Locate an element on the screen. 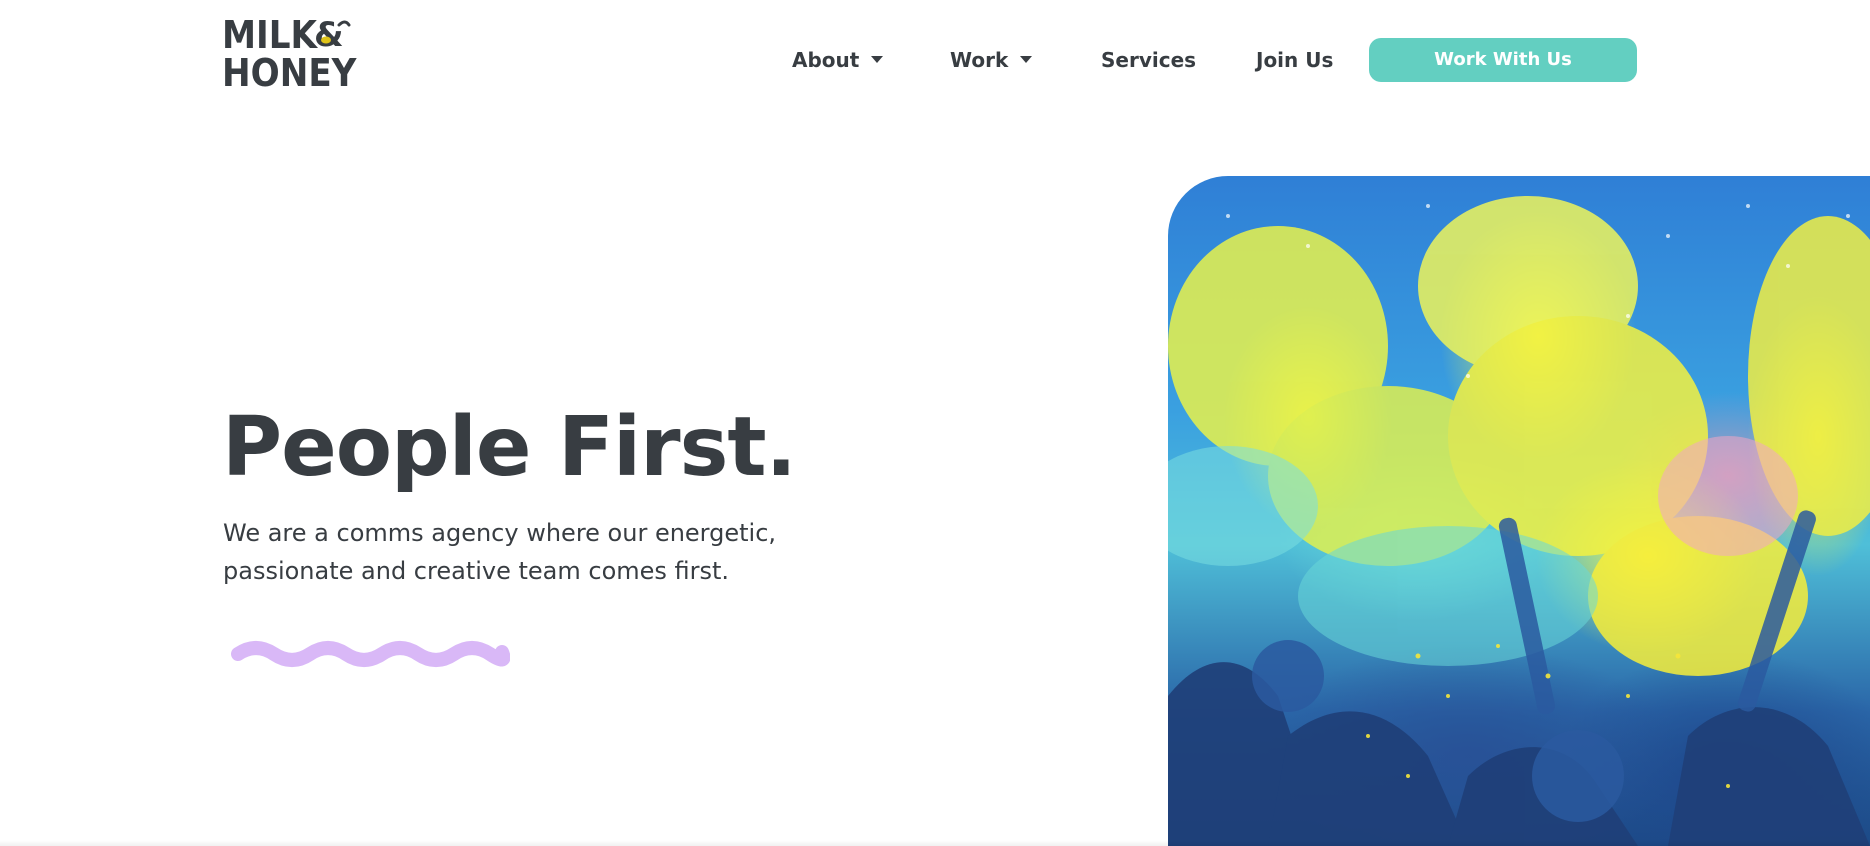  nav-item-work: Work is located at coordinates (991, 60).